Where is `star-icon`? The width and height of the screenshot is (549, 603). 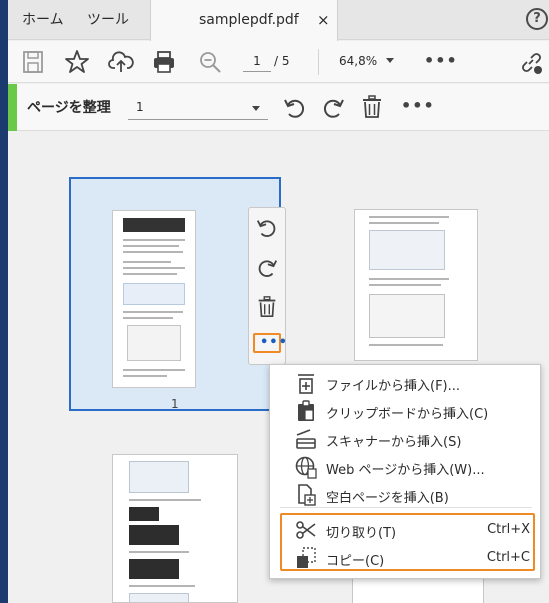 star-icon is located at coordinates (77, 62).